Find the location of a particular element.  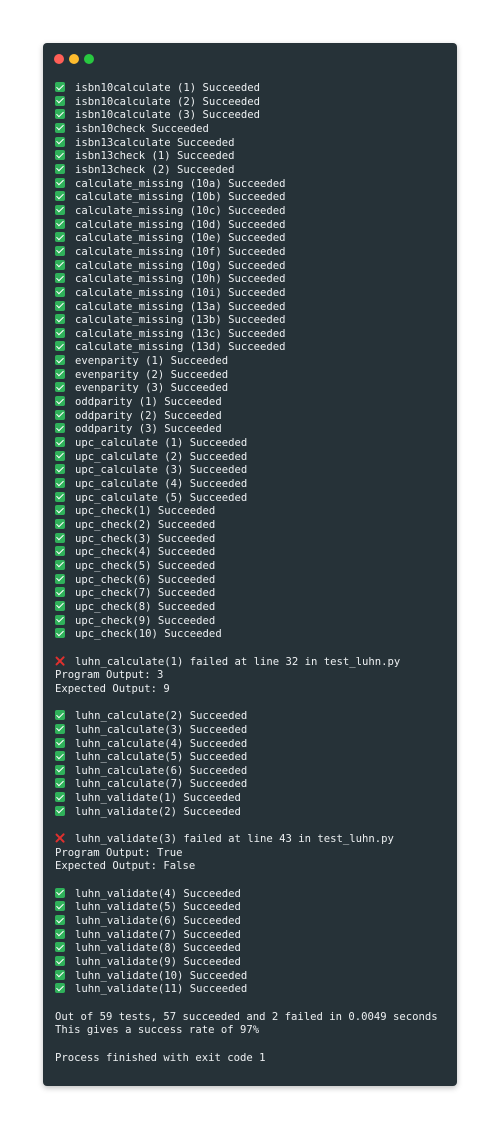

test-success-line: luhn_validate(2) Succeeded is located at coordinates (253, 812).